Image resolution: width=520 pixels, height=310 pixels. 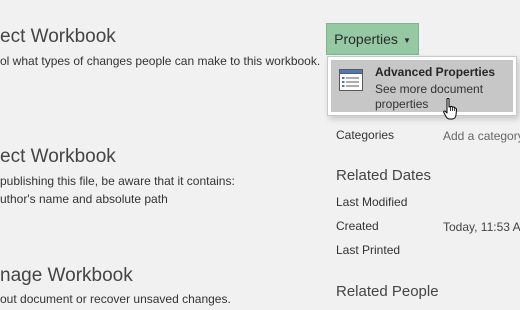 I want to click on document-properties-icon, so click(x=351, y=80).